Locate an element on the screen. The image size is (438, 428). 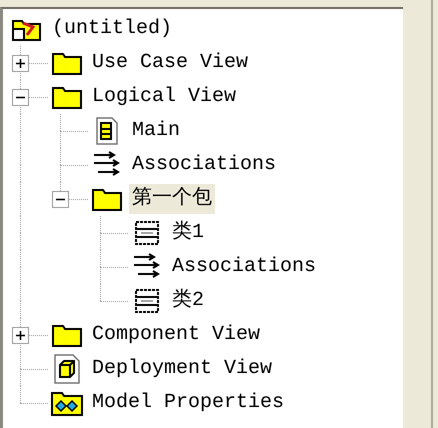
tree-item: Use Case View is located at coordinates (170, 63).